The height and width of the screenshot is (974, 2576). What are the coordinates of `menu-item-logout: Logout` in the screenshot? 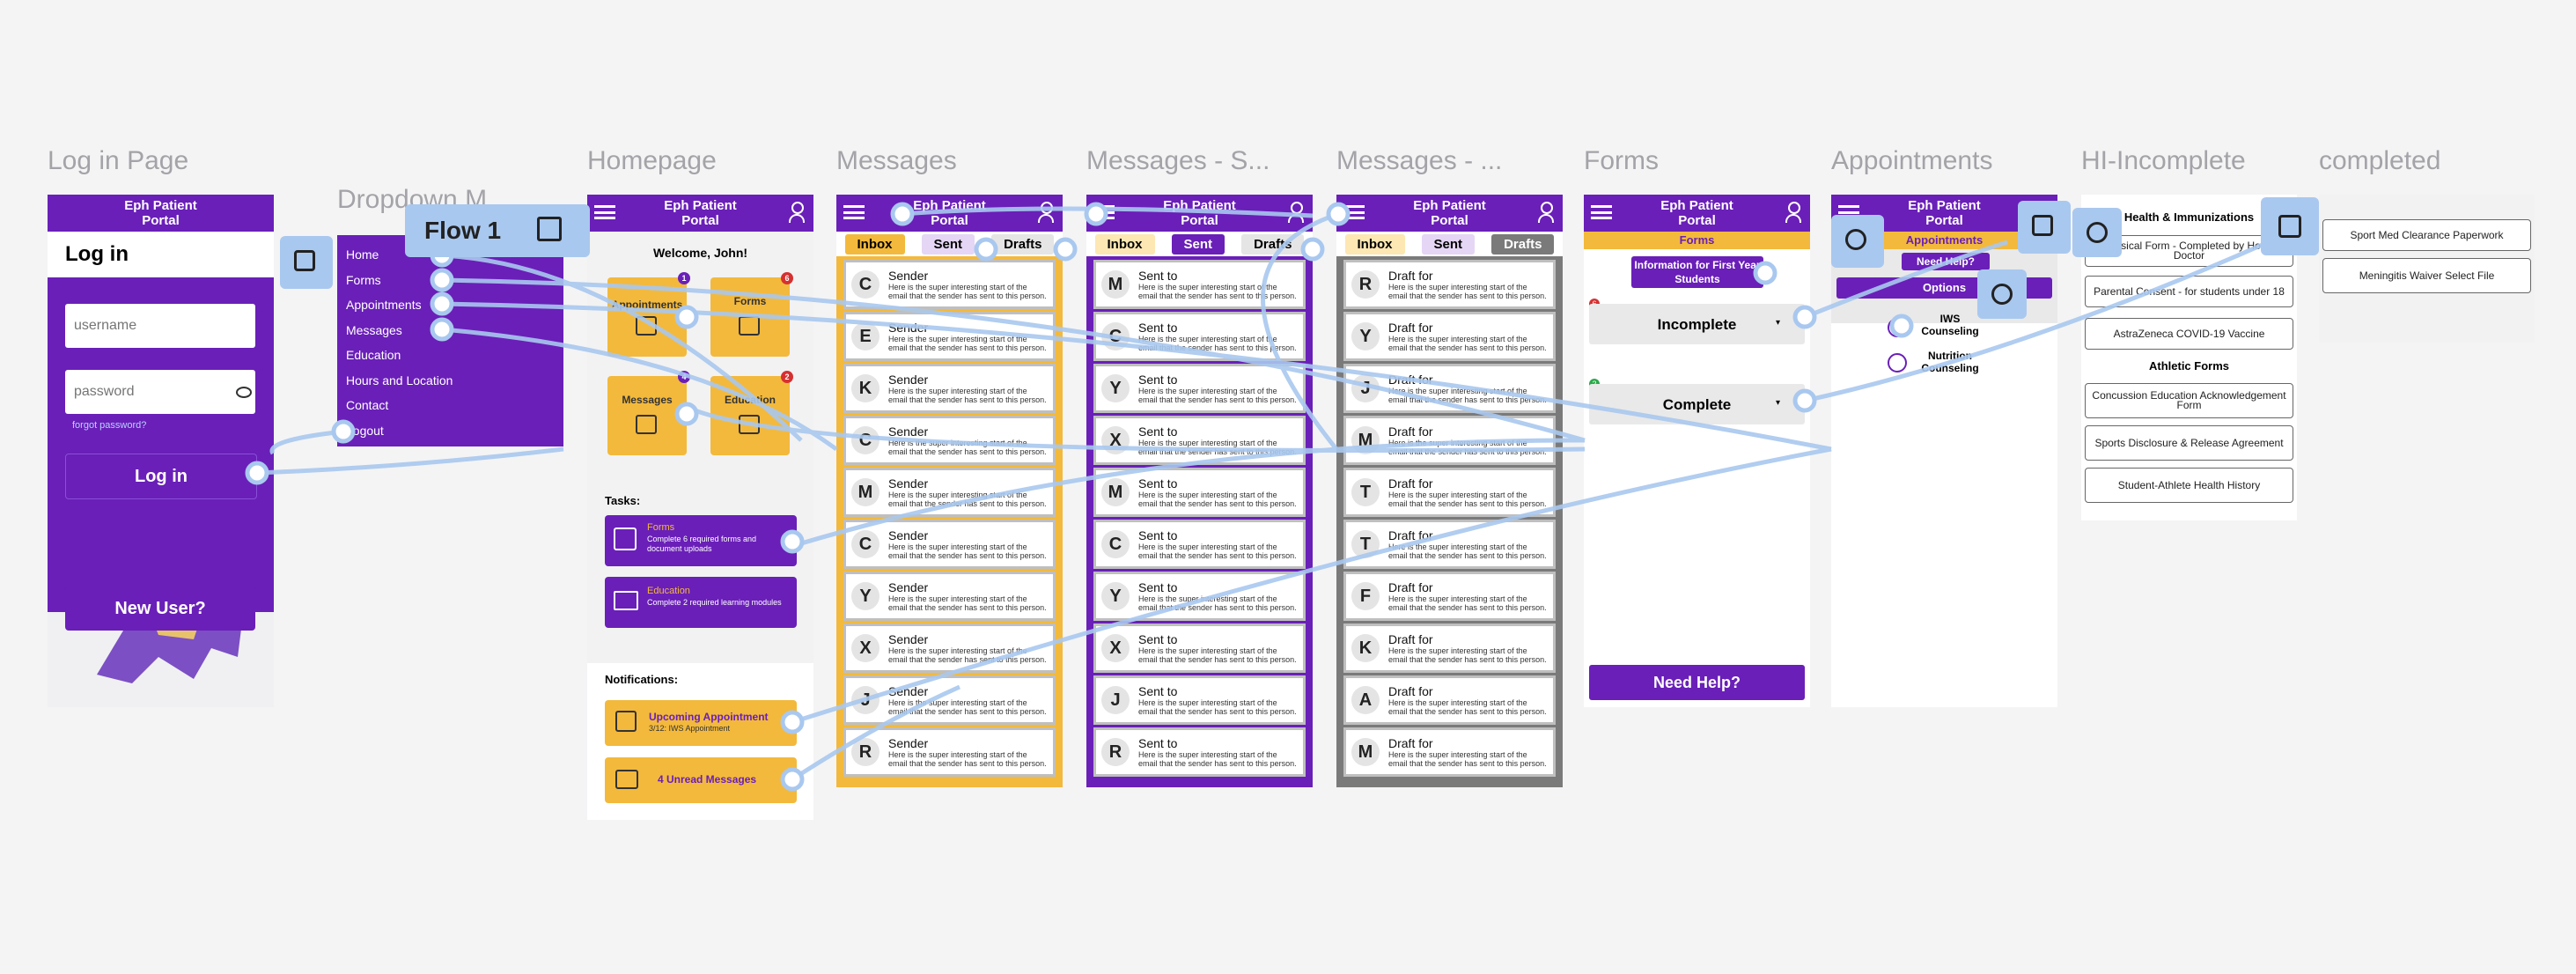 It's located at (400, 435).